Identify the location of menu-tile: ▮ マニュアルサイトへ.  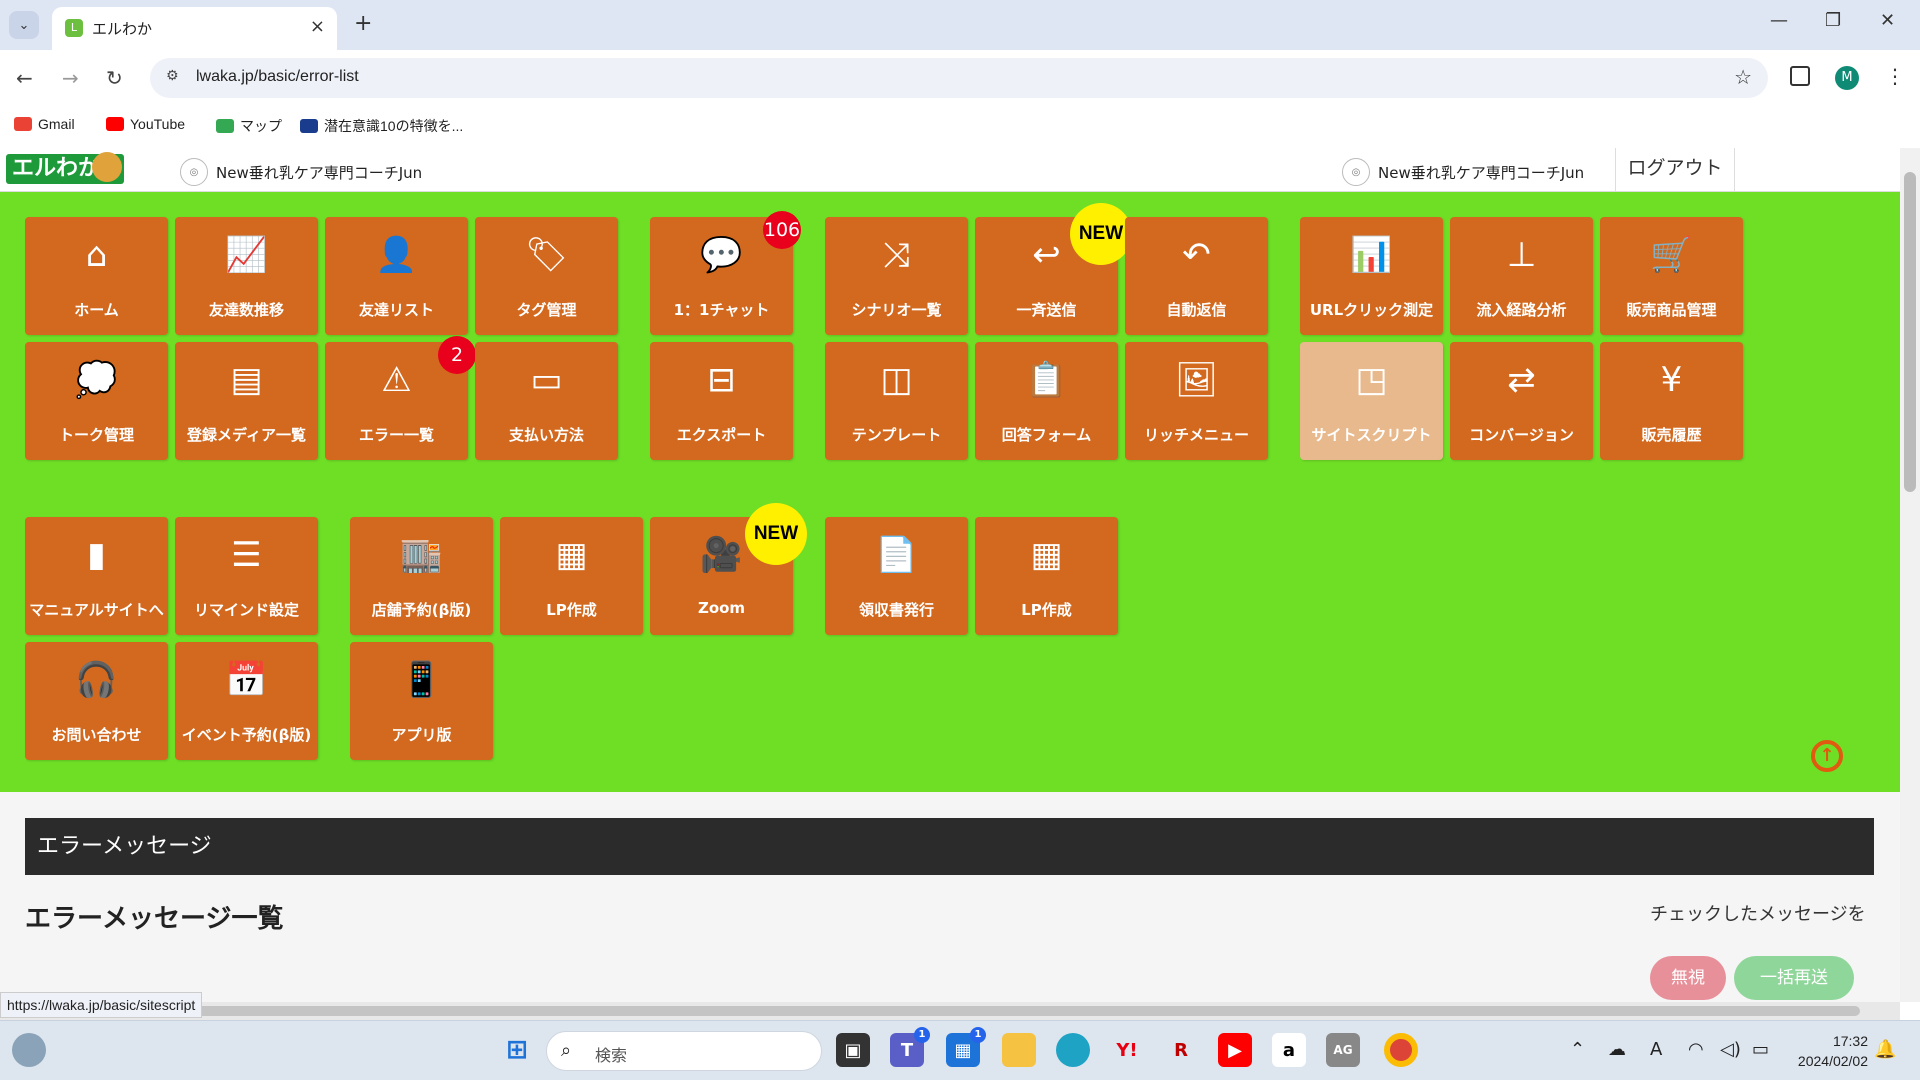
(96, 576).